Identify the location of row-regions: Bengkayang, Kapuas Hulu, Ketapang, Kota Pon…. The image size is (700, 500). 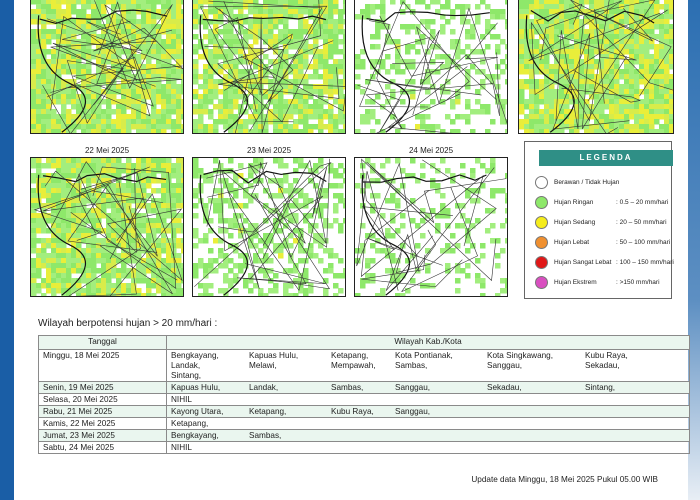
(428, 365).